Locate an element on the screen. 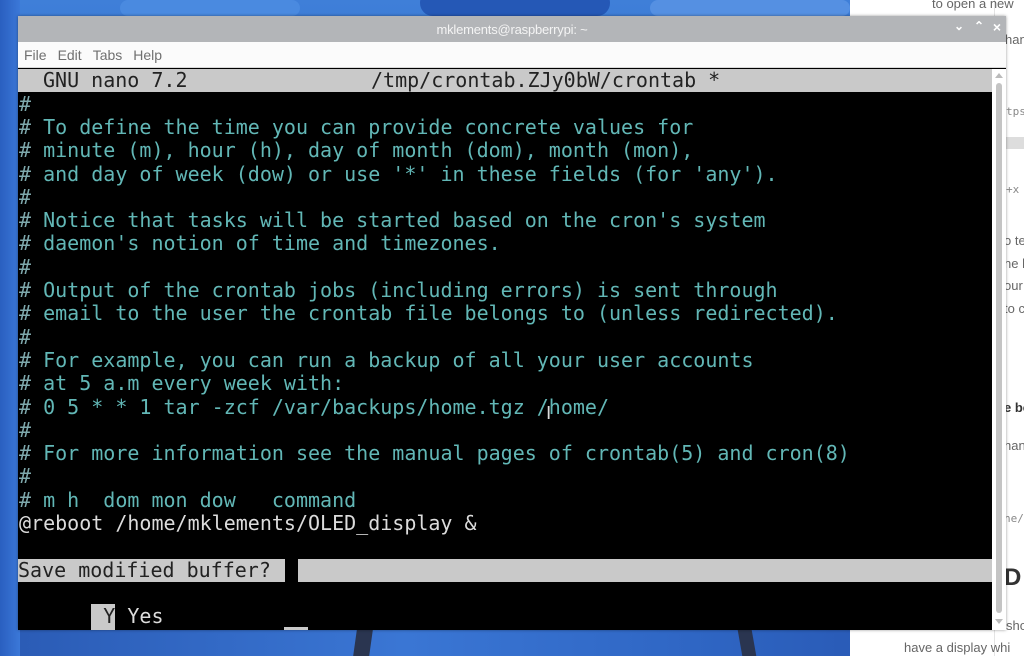 This screenshot has height=656, width=1024. menu-file: File is located at coordinates (35, 55).